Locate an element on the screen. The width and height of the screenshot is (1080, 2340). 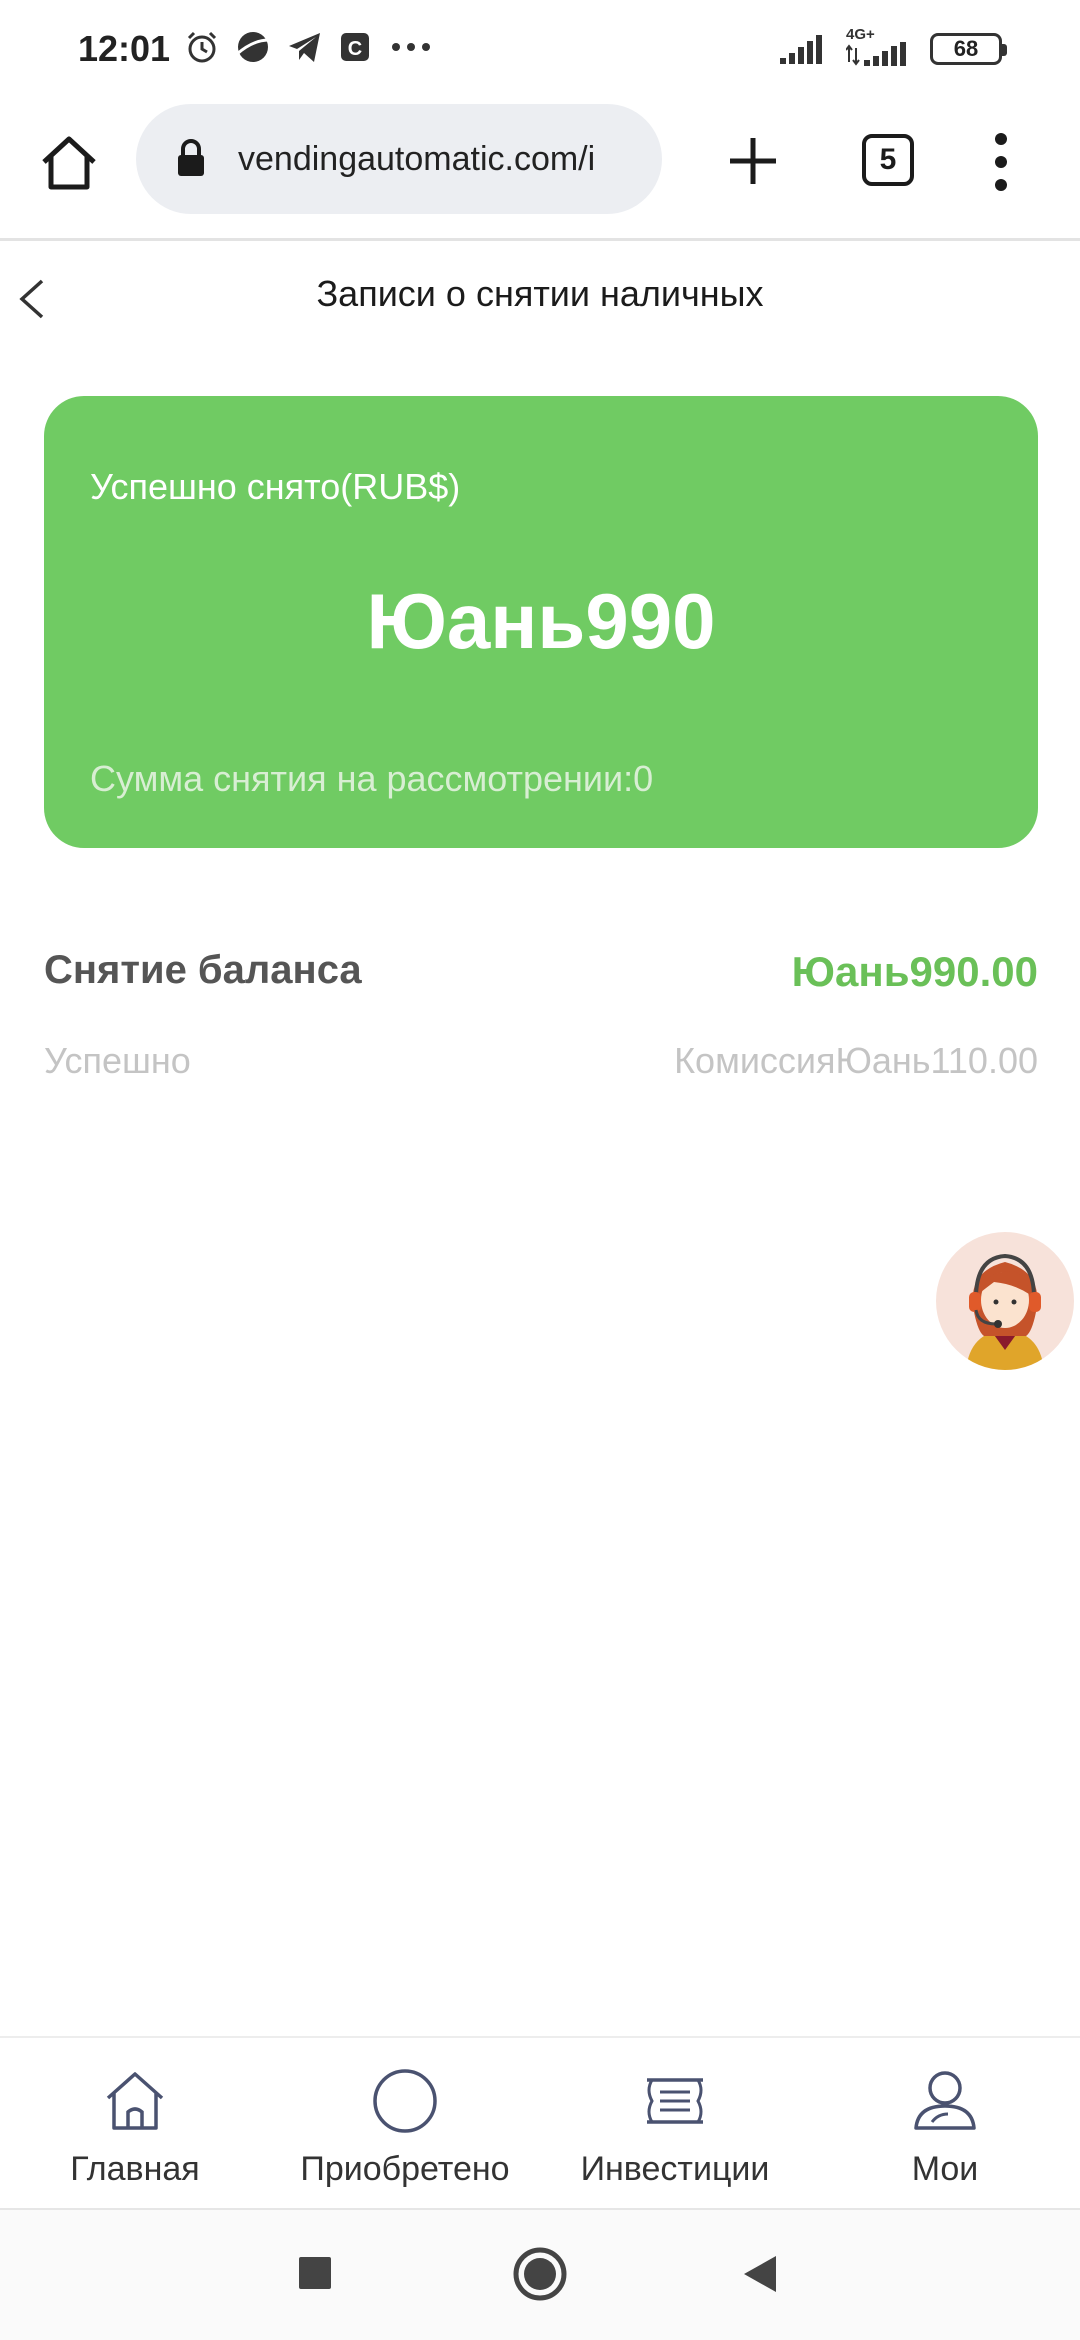
home-circle-icon is located at coordinates (540, 2274).